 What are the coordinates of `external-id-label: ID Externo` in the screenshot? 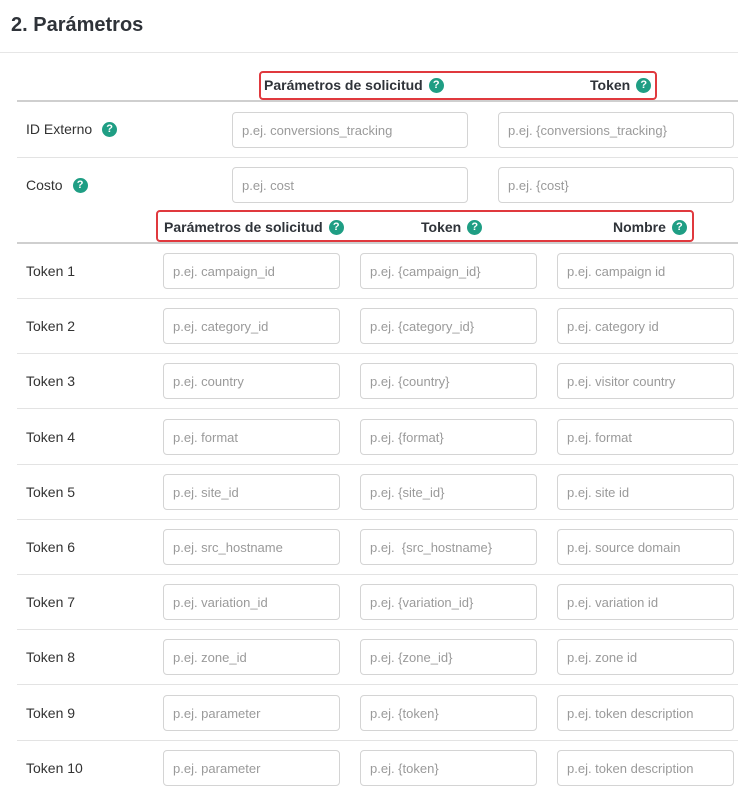 It's located at (59, 129).